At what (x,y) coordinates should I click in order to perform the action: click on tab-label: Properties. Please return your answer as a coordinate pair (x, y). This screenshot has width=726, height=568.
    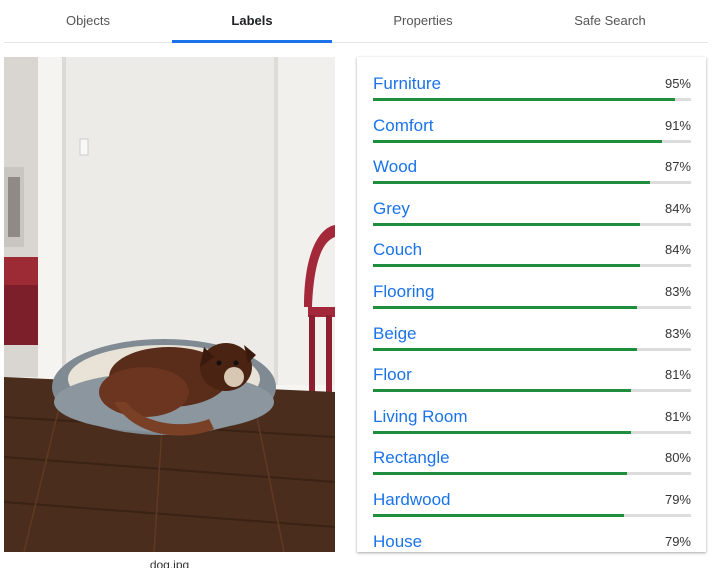
    Looking at the image, I should click on (423, 20).